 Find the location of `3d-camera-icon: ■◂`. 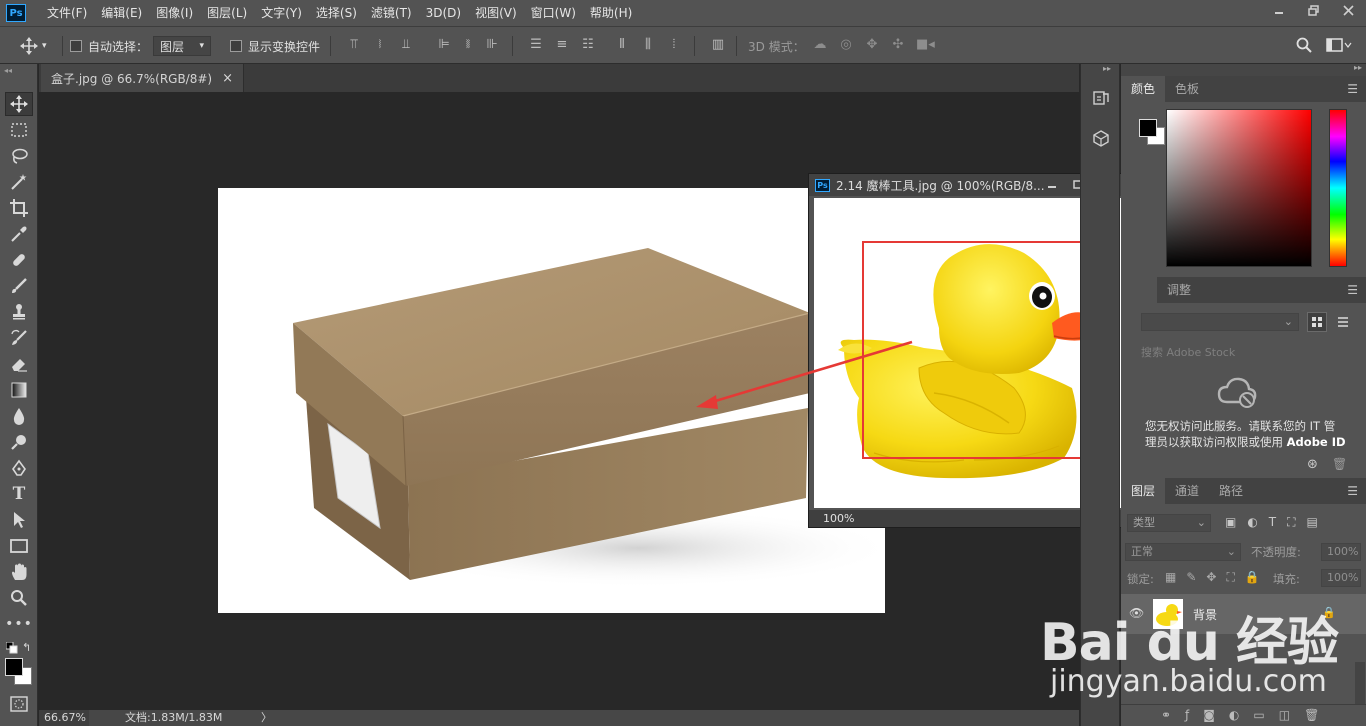

3d-camera-icon: ■◂ is located at coordinates (925, 45).